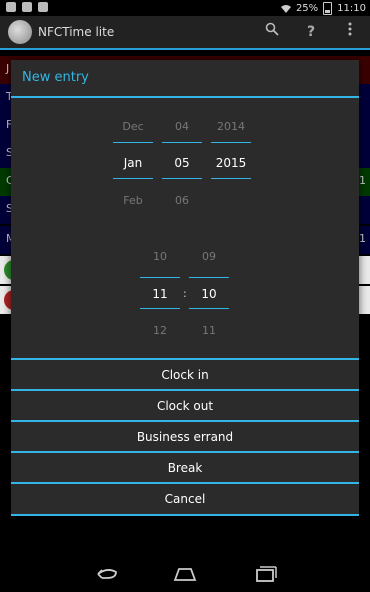 Image resolution: width=370 pixels, height=592 pixels. I want to click on hour-picker: 10 11 12, so click(160, 295).